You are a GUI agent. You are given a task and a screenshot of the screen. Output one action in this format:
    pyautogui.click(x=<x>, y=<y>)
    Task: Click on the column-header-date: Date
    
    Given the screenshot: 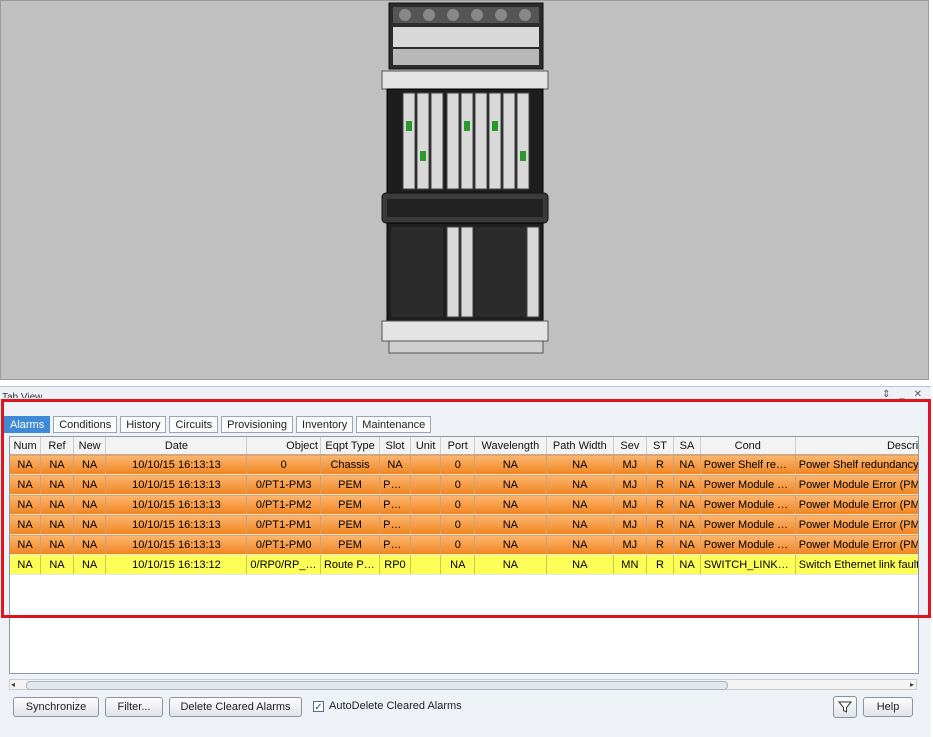 What is the action you would take?
    pyautogui.click(x=176, y=446)
    